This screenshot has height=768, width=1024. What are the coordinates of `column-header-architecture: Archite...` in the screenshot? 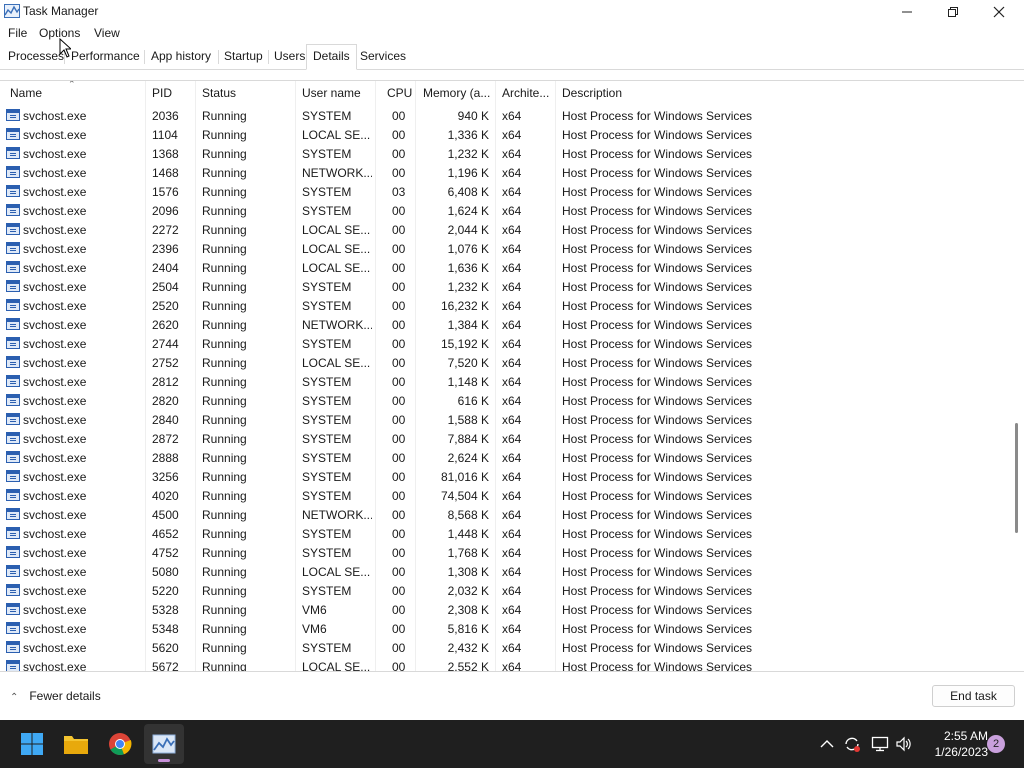 It's located at (525, 93).